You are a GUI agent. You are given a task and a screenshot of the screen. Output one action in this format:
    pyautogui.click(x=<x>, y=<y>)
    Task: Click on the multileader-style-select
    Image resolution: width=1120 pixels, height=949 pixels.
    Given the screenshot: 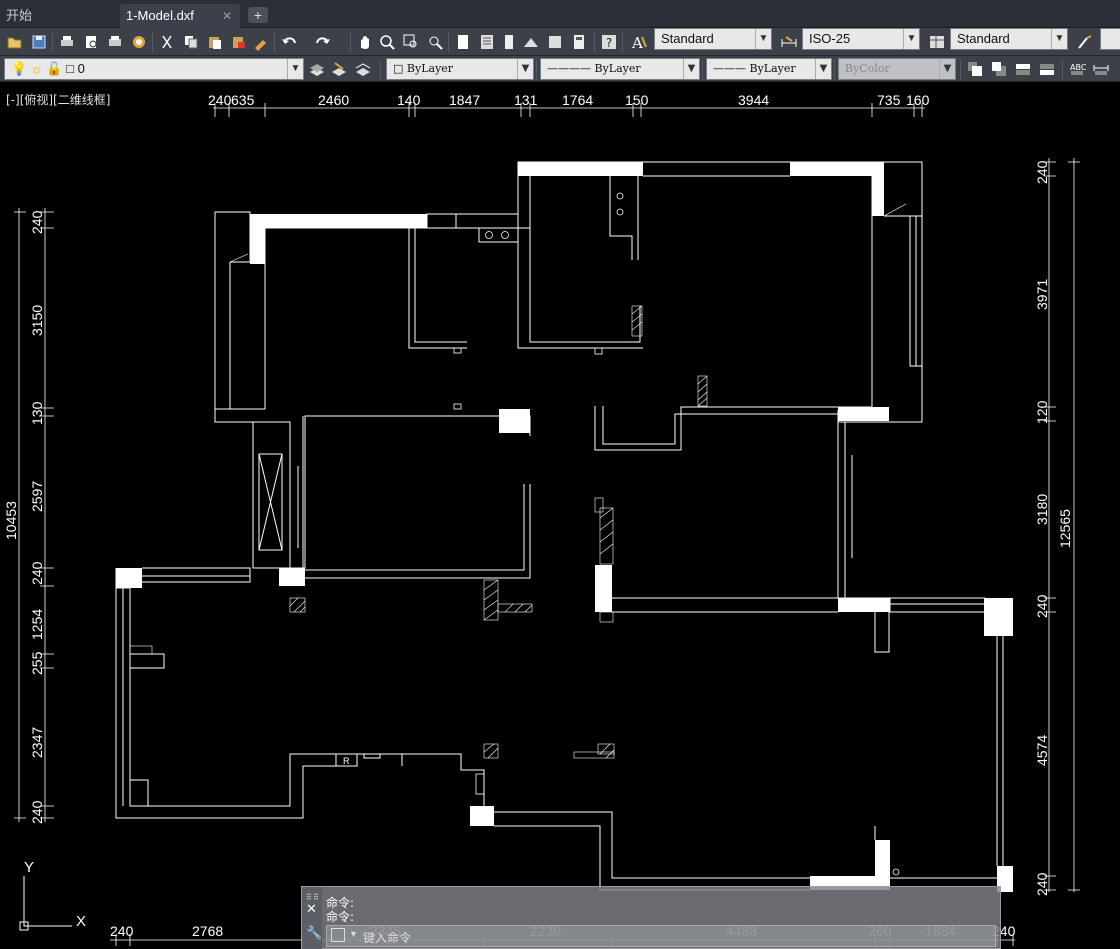 What is the action you would take?
    pyautogui.click(x=1110, y=39)
    